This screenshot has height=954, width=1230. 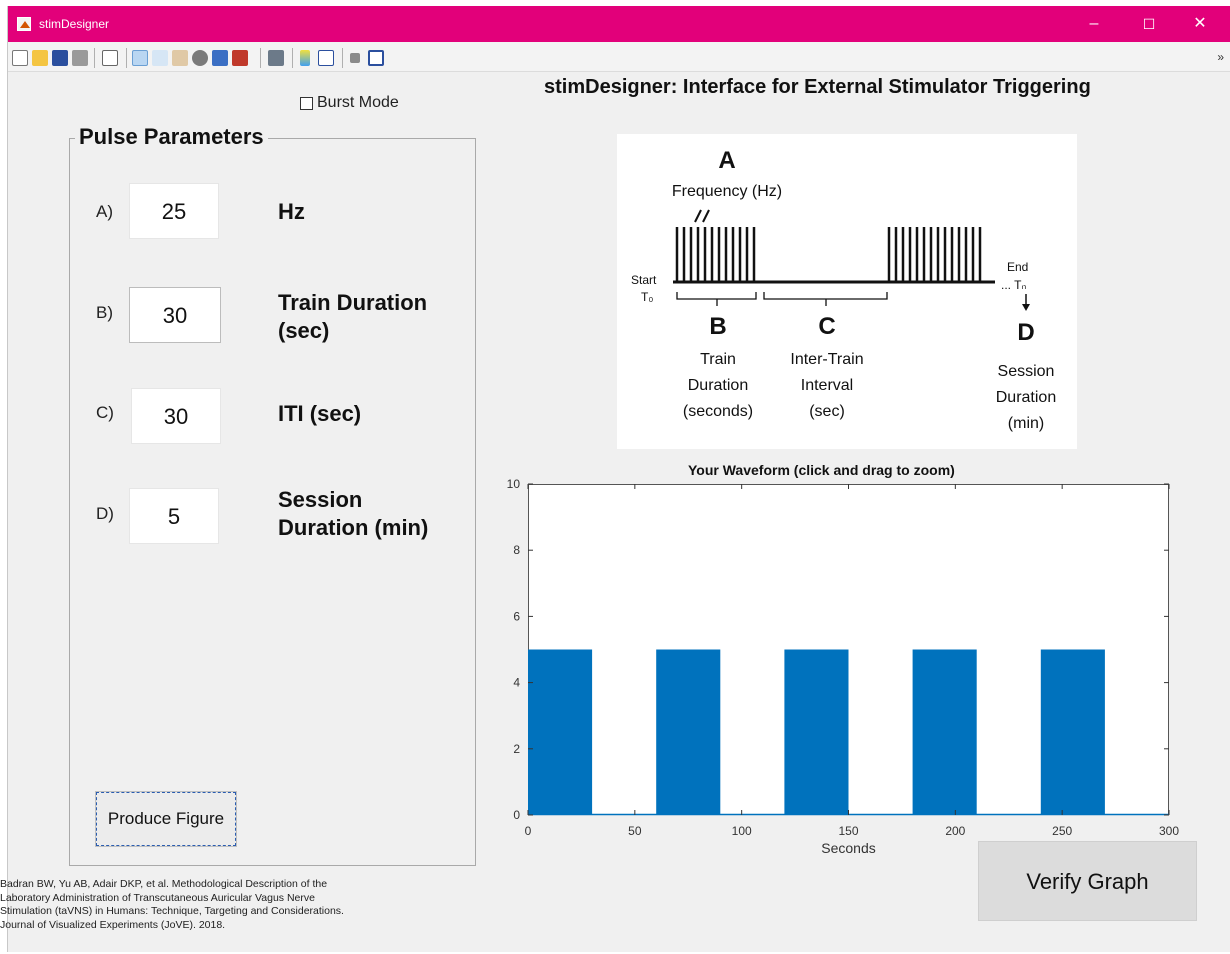 I want to click on pan-icon, so click(x=180, y=58).